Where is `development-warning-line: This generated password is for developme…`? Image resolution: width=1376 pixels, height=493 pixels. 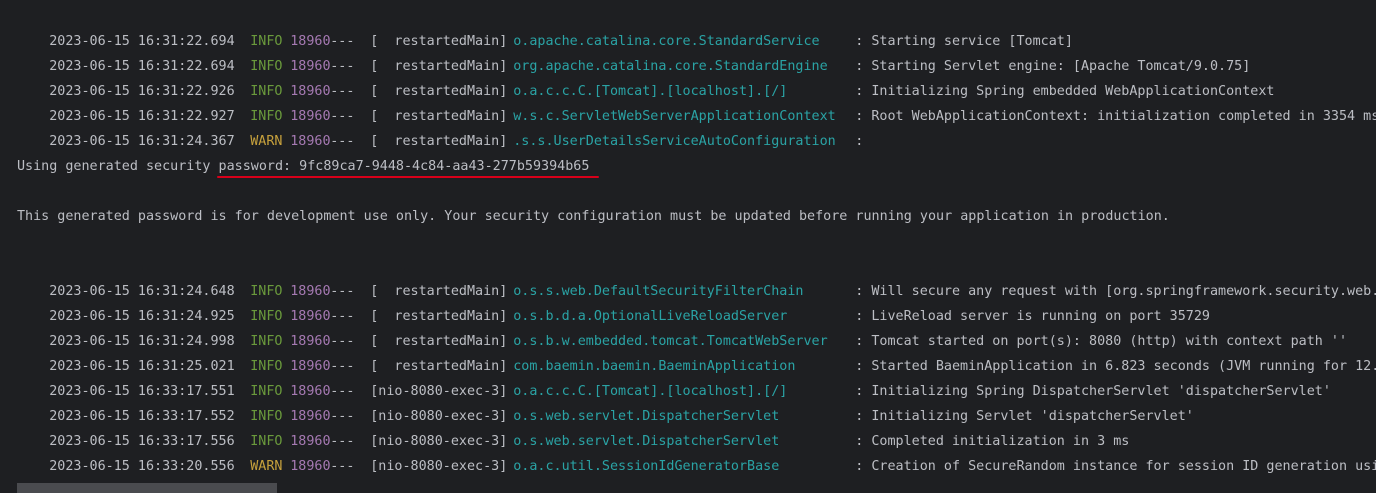
development-warning-line: This generated password is for developme… is located at coordinates (593, 216).